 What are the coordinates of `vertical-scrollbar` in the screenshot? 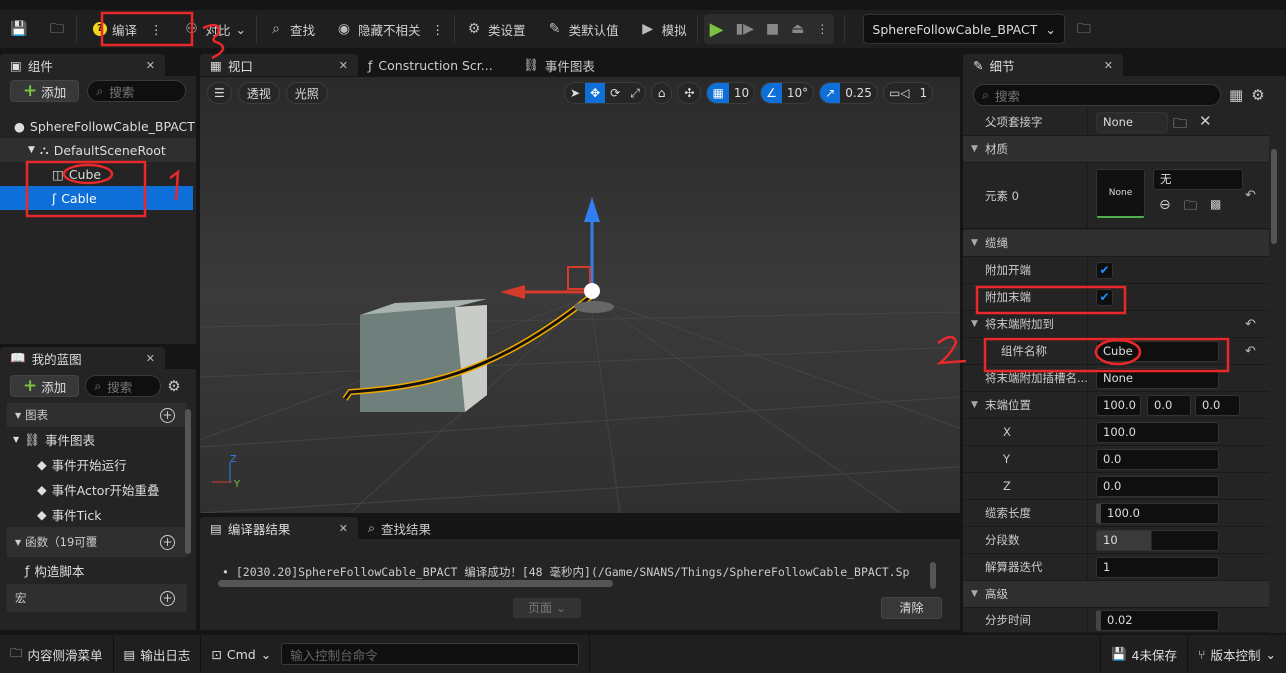 It's located at (933, 575).